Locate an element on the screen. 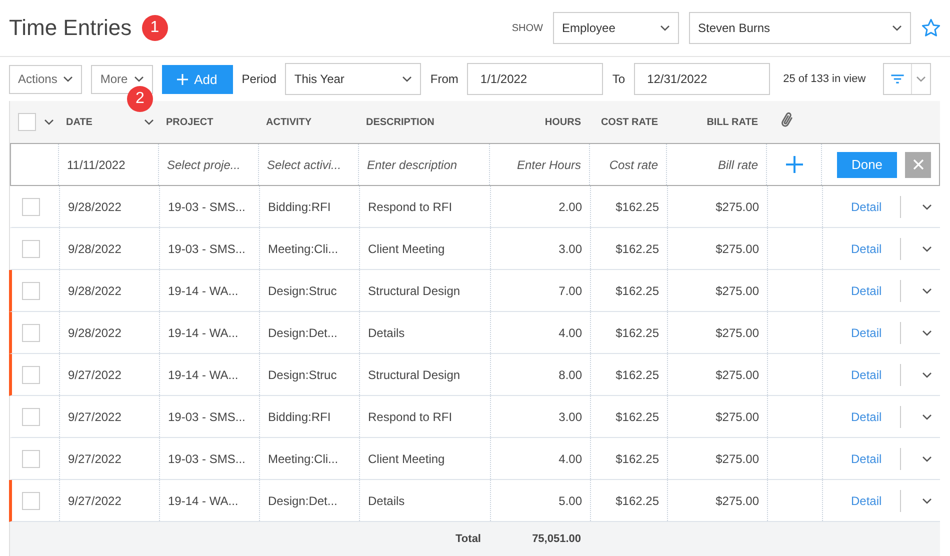 This screenshot has width=950, height=556. column-header: PROJECT is located at coordinates (208, 122).